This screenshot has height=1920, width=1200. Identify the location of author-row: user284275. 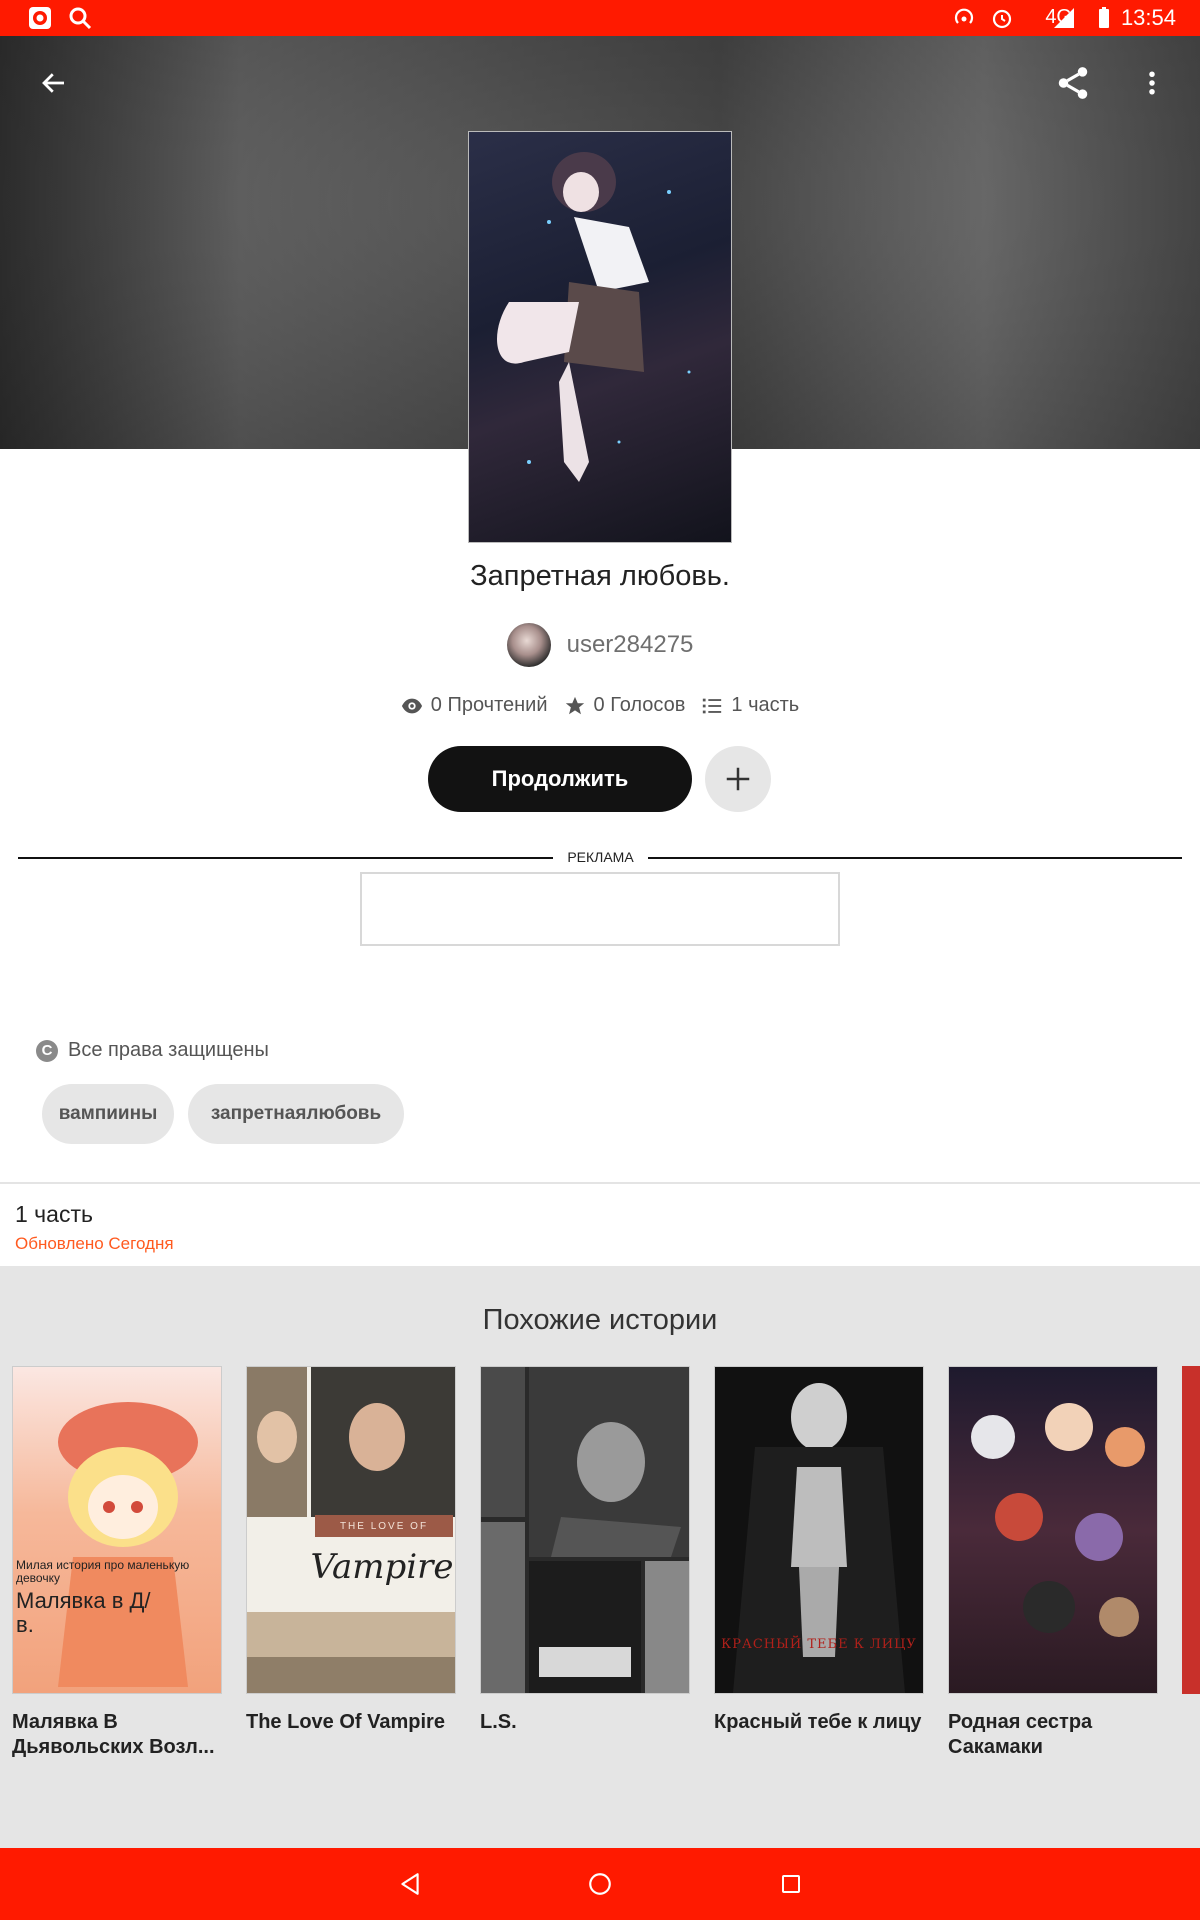
(600, 645).